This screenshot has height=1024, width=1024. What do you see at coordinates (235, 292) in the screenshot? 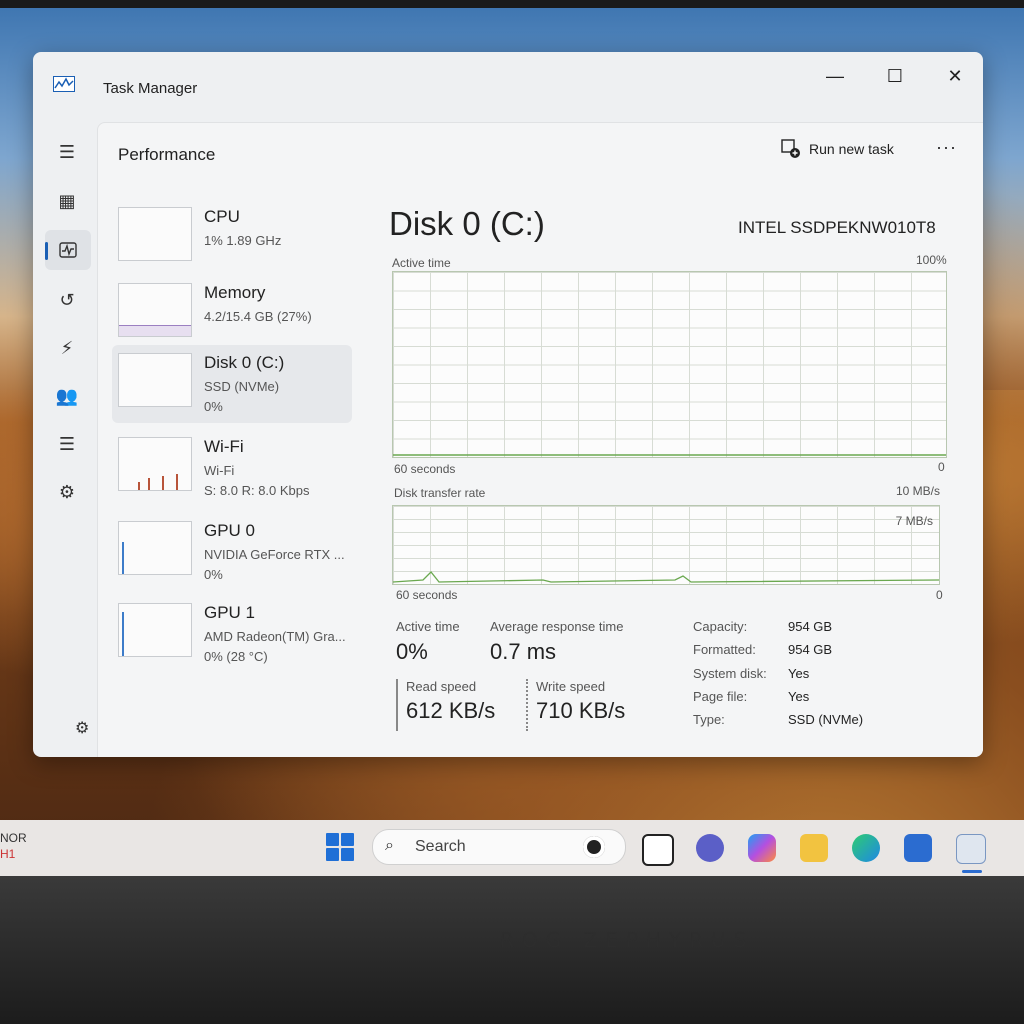
I see `device-name: Memory` at bounding box center [235, 292].